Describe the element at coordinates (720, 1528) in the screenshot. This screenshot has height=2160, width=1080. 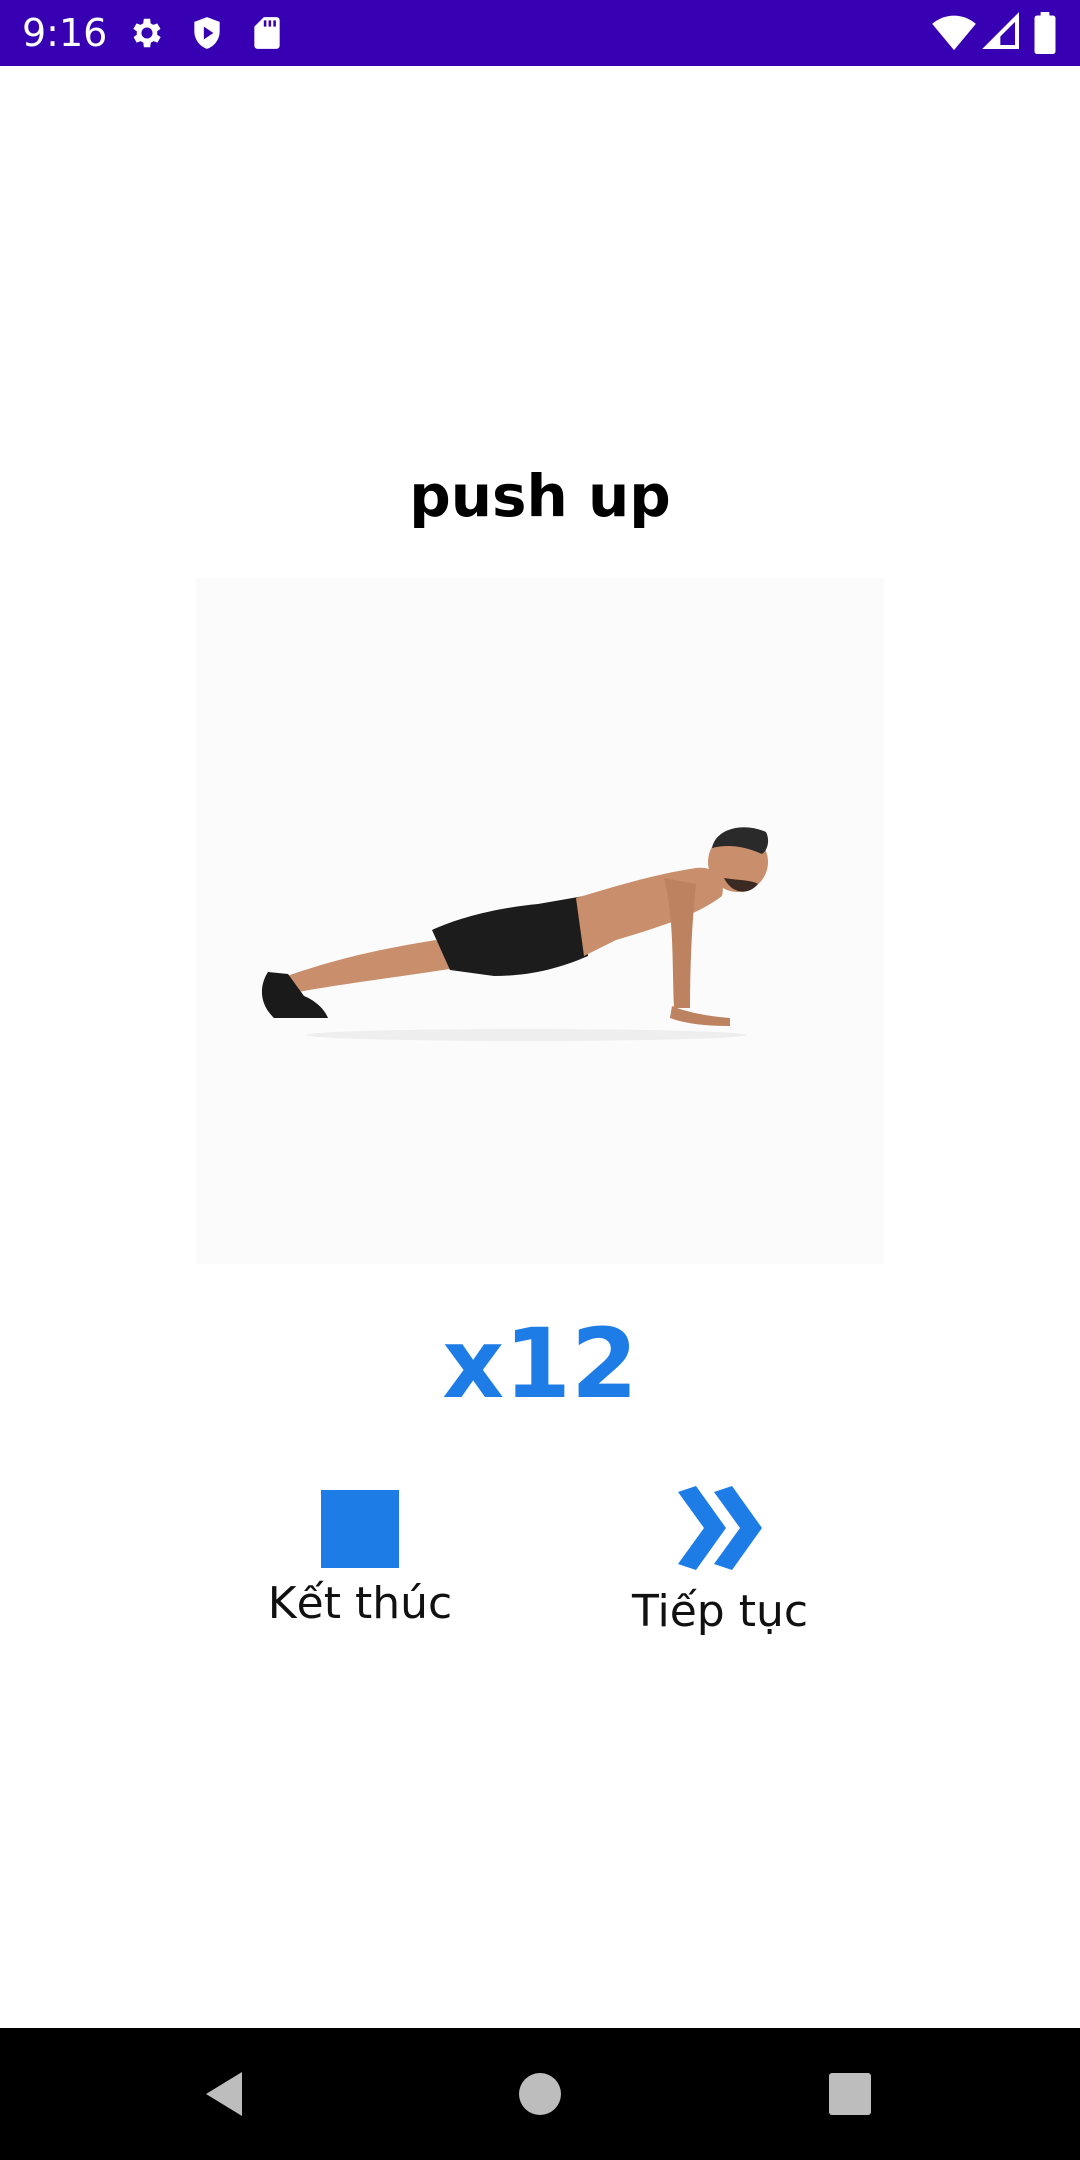
I see `double-chevron-right-icon` at that location.